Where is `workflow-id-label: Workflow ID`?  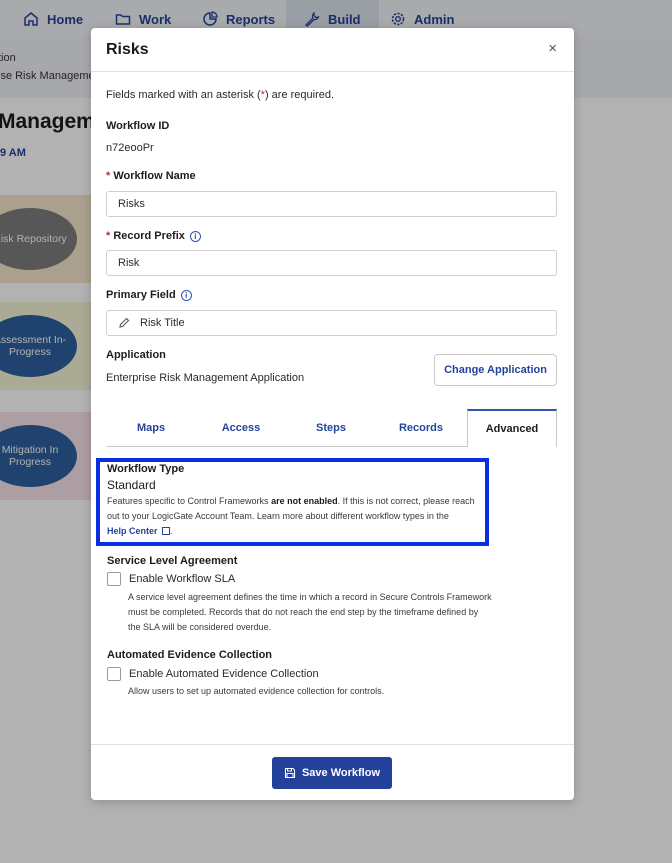 workflow-id-label: Workflow ID is located at coordinates (137, 126).